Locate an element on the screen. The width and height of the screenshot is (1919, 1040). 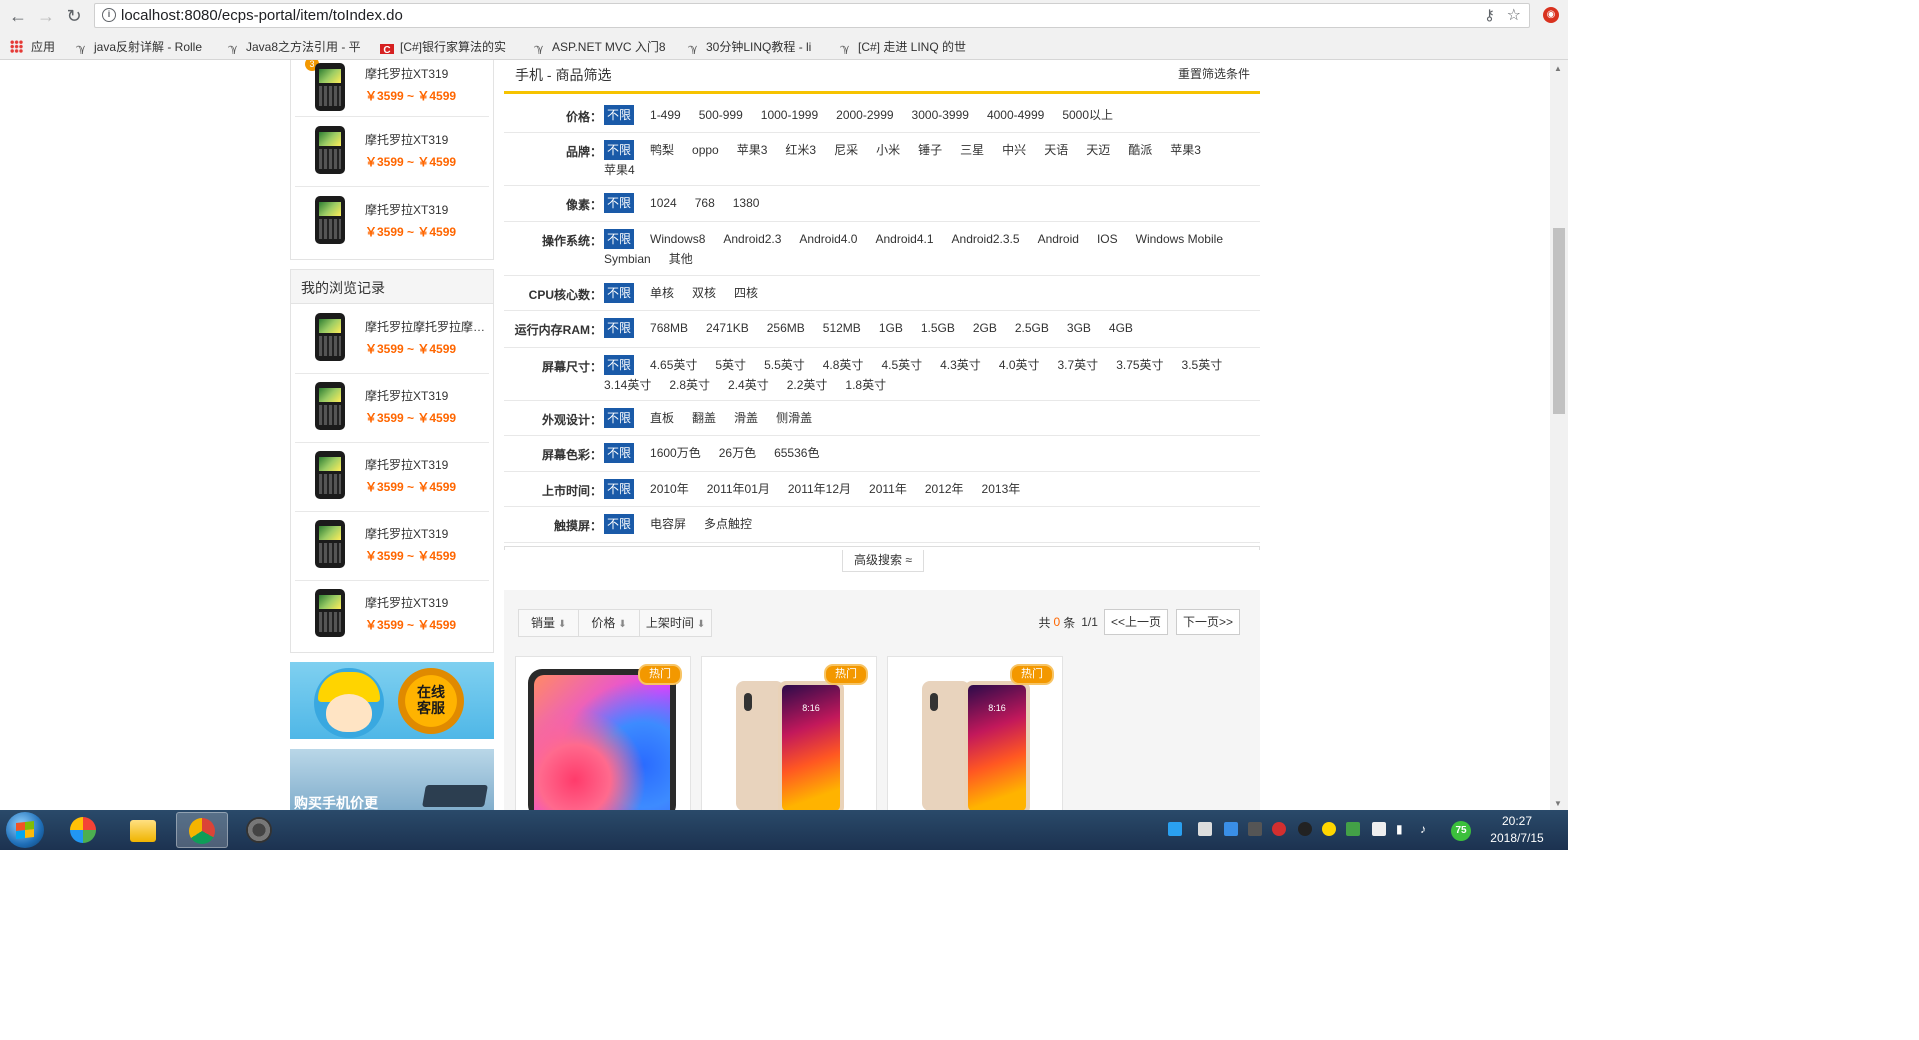
product-image: 8:16 is located at coordinates (976, 745).